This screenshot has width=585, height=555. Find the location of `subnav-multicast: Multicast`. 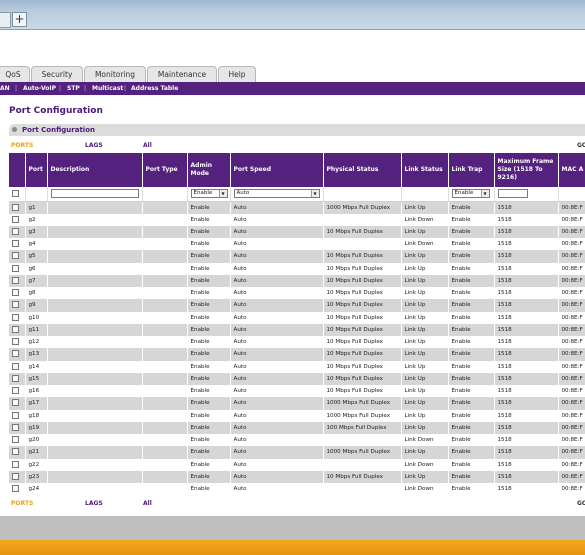

subnav-multicast: Multicast is located at coordinates (107, 88).